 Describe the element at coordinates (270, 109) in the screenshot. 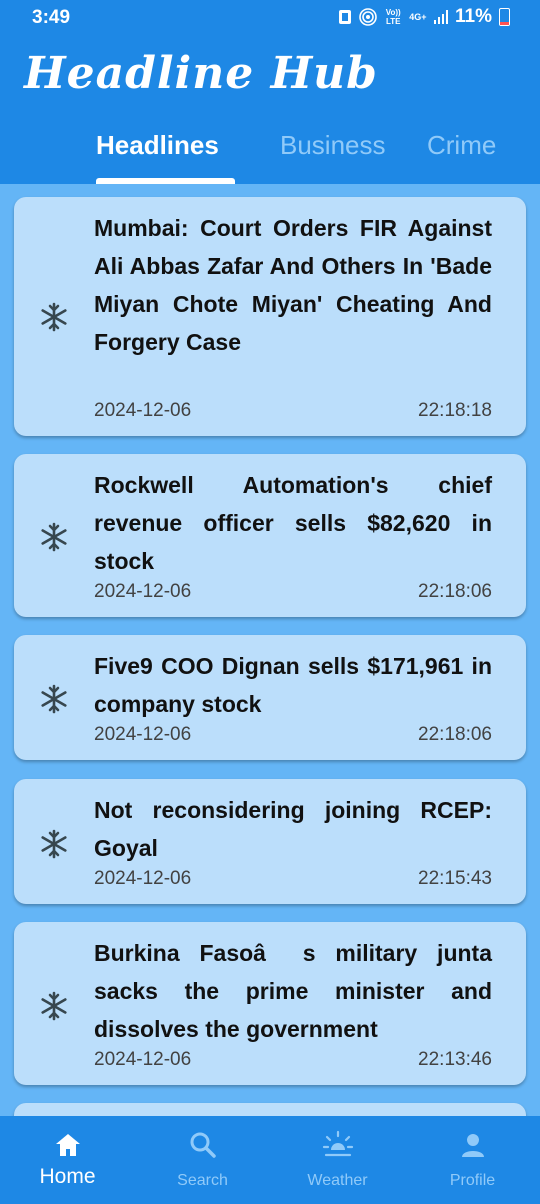

I see `app-header: Headline Hub Headlines Business Crime` at that location.